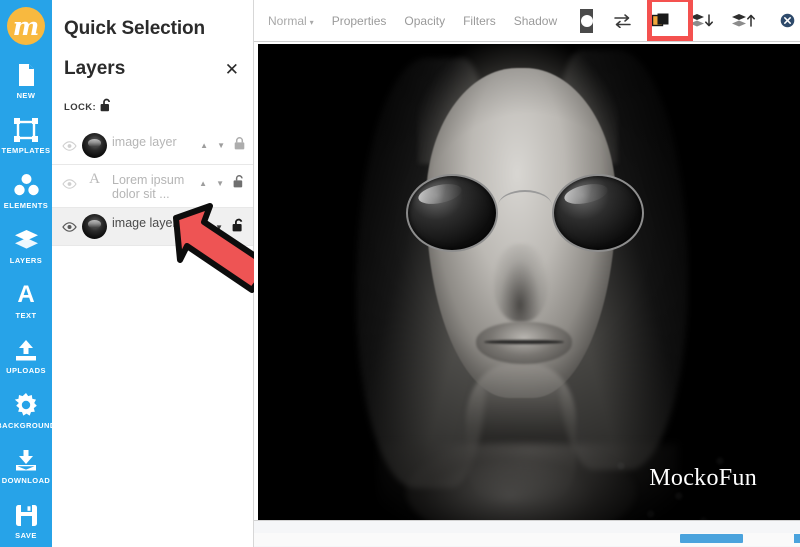 The height and width of the screenshot is (547, 800). I want to click on rail-item-save: SAVE, so click(26, 521).